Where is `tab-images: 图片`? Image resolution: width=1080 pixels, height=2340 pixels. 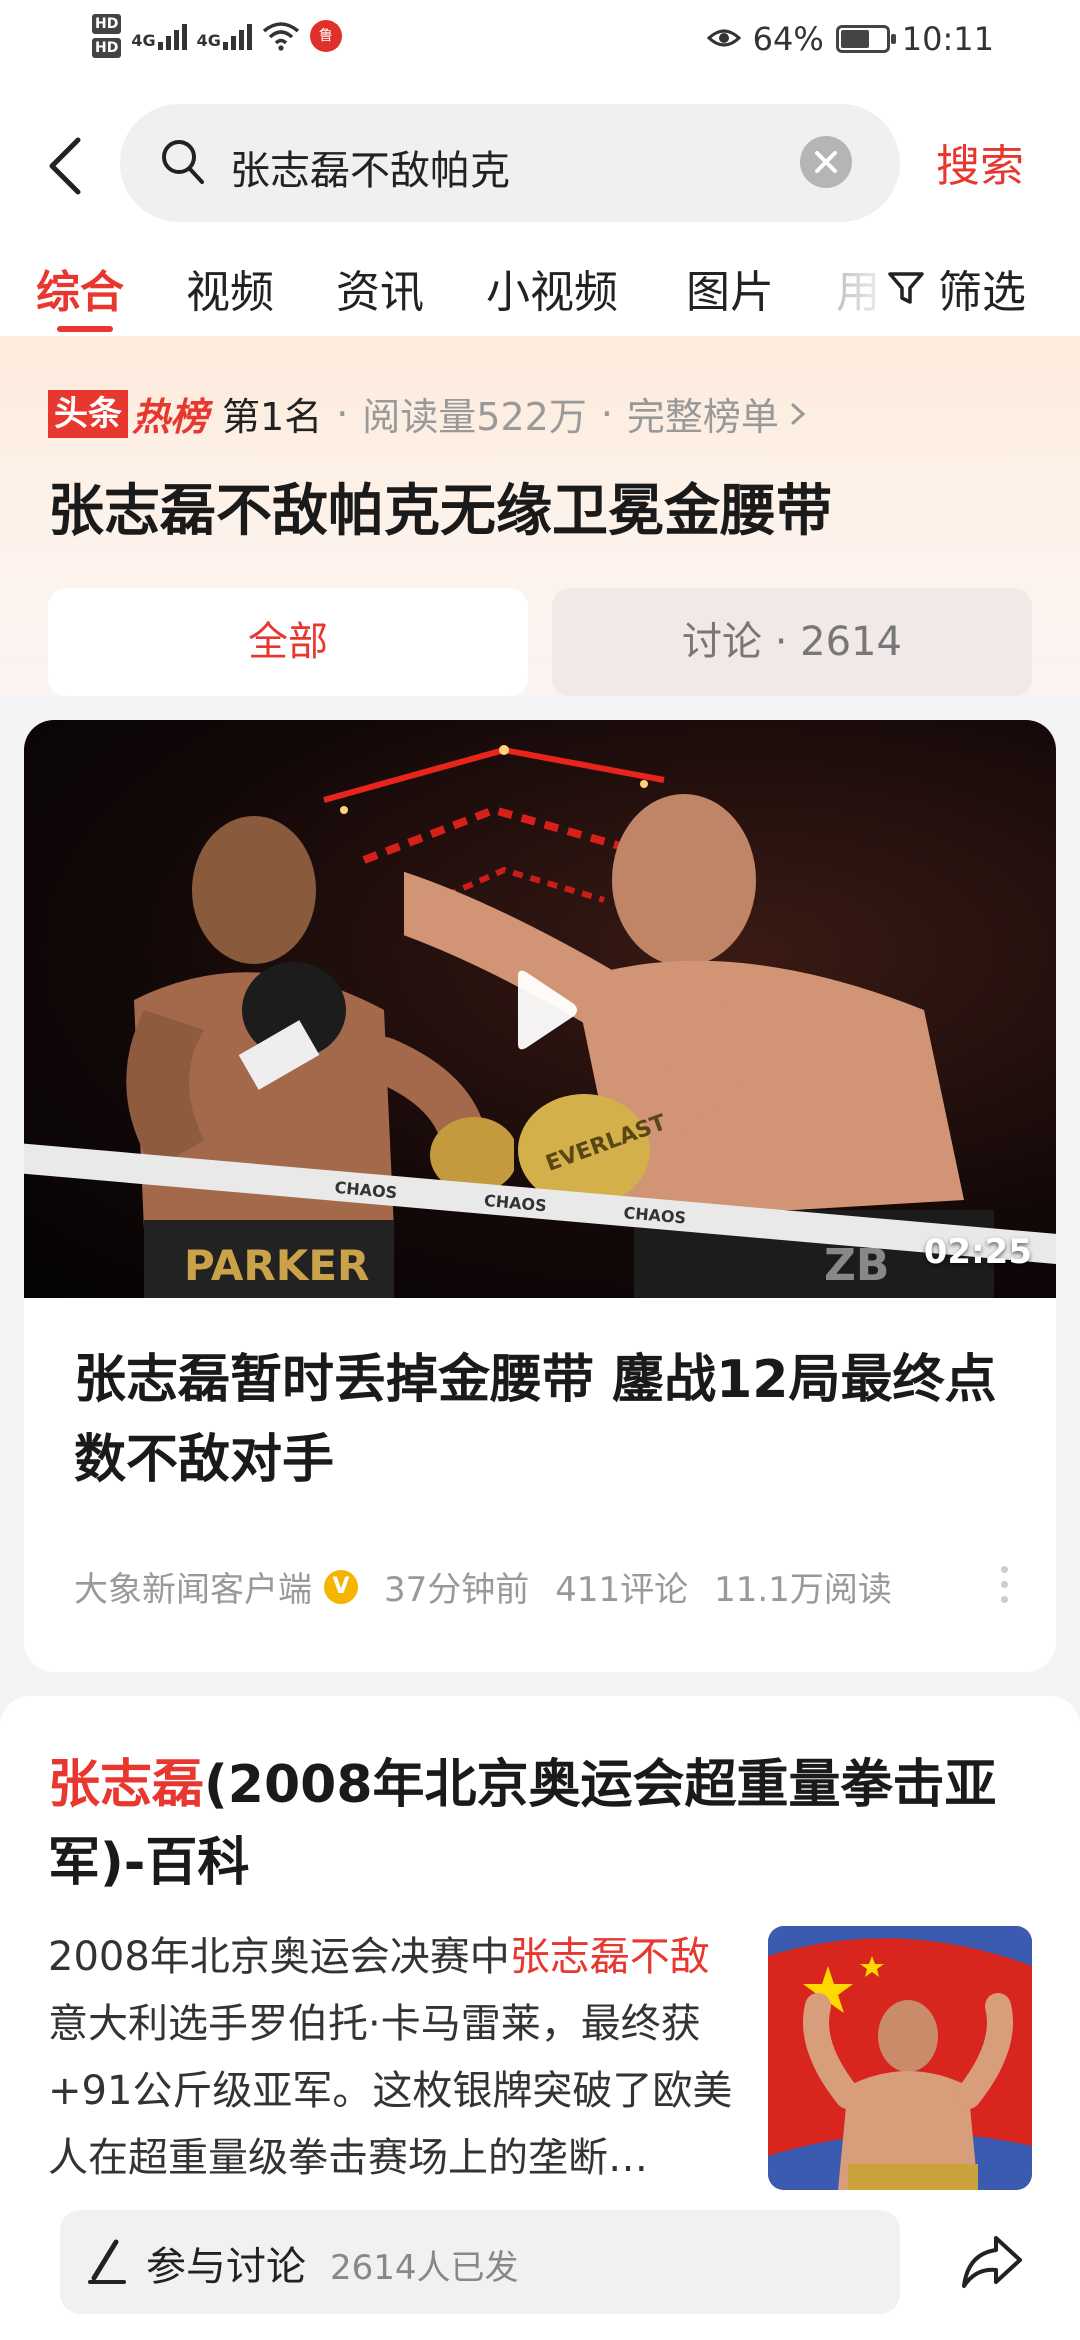
tab-images: 图片 is located at coordinates (730, 288).